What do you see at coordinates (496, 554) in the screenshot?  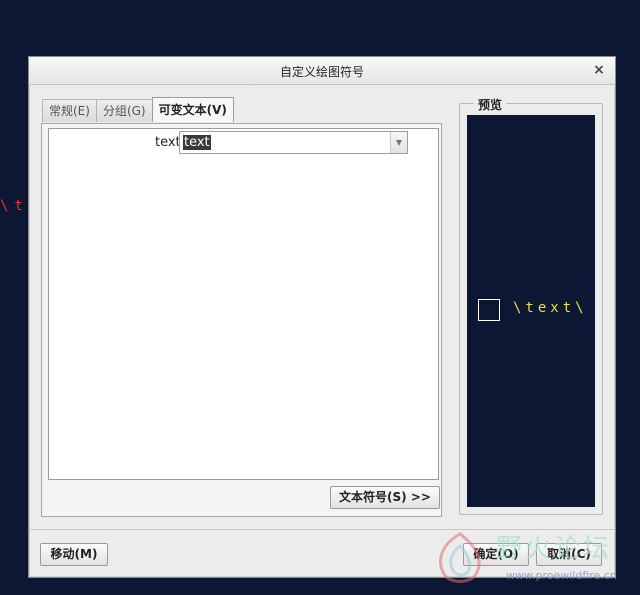 I see `ok-button: 确定(O)` at bounding box center [496, 554].